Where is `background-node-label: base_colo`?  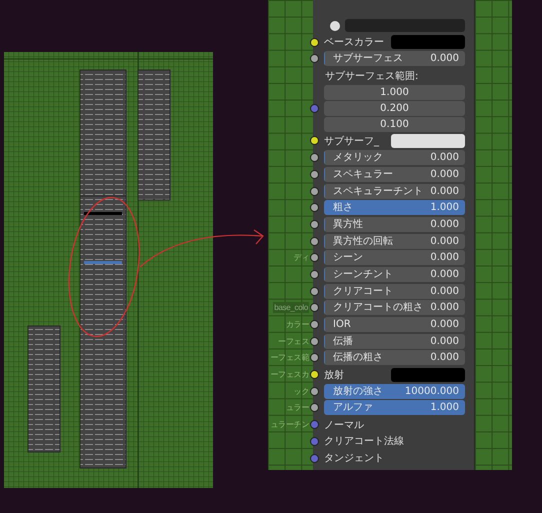 background-node-label: base_colo is located at coordinates (291, 308).